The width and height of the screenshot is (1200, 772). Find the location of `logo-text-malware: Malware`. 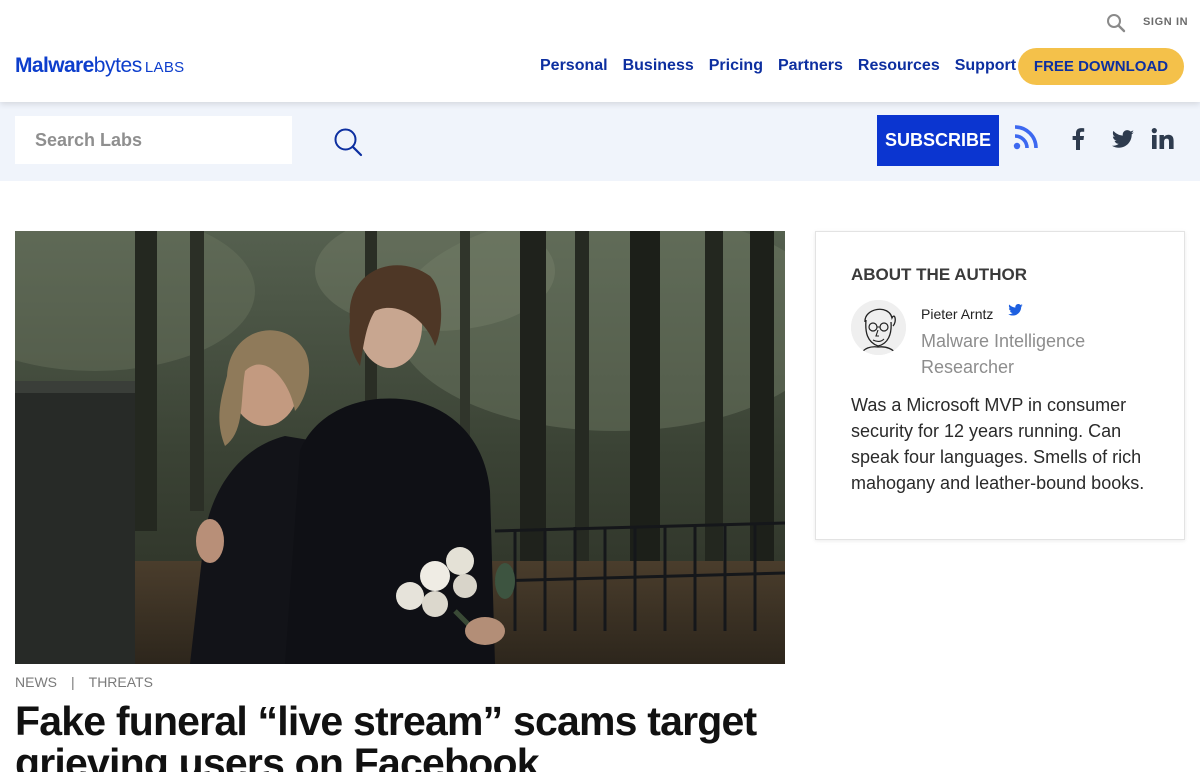

logo-text-malware: Malware is located at coordinates (54, 65).